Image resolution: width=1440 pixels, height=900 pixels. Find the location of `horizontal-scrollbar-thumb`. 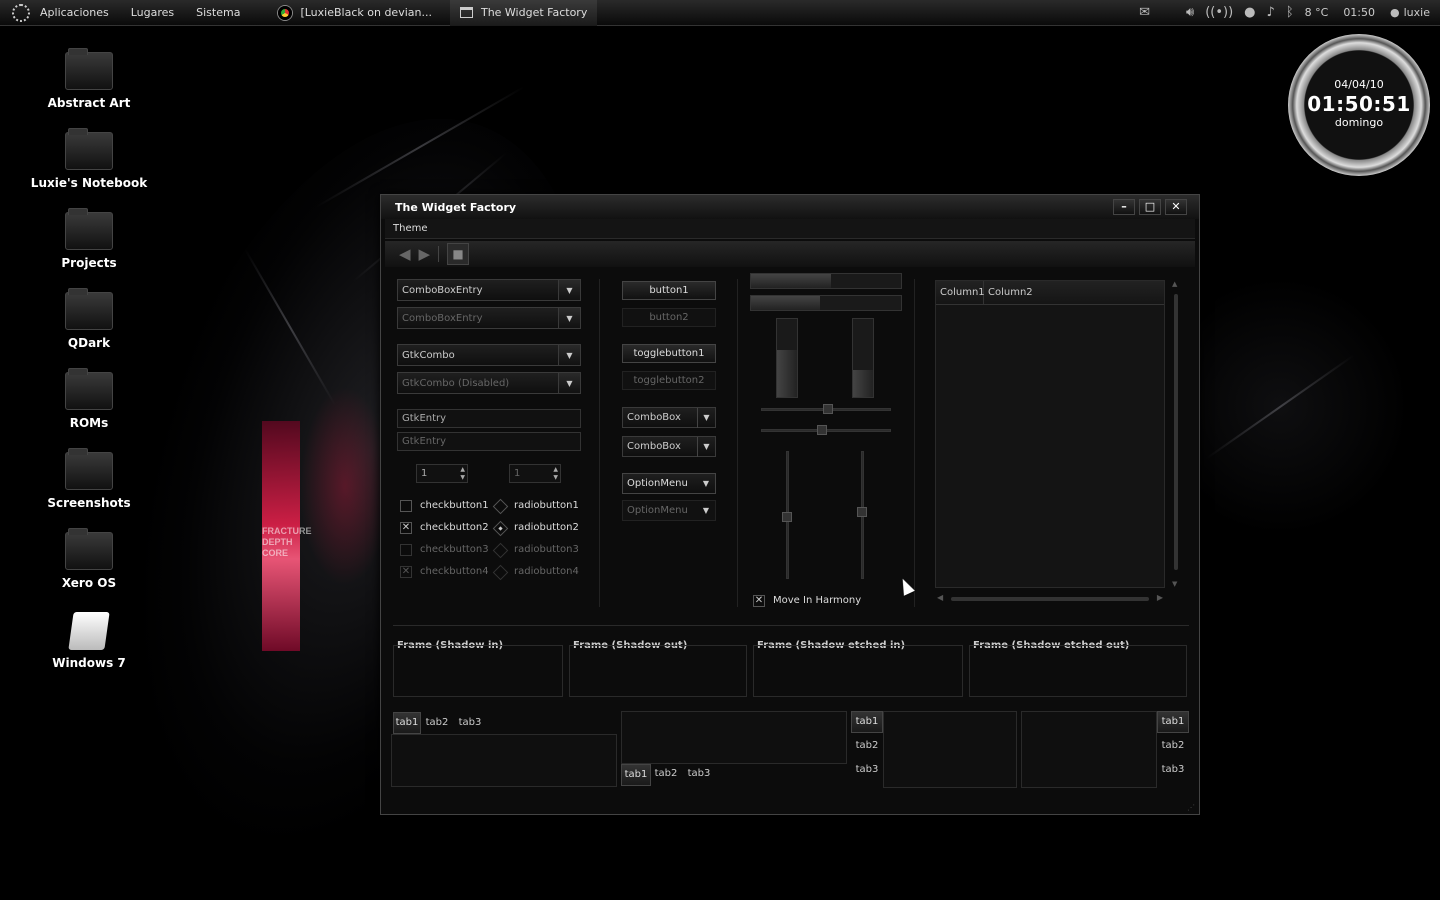

horizontal-scrollbar-thumb is located at coordinates (1050, 599).